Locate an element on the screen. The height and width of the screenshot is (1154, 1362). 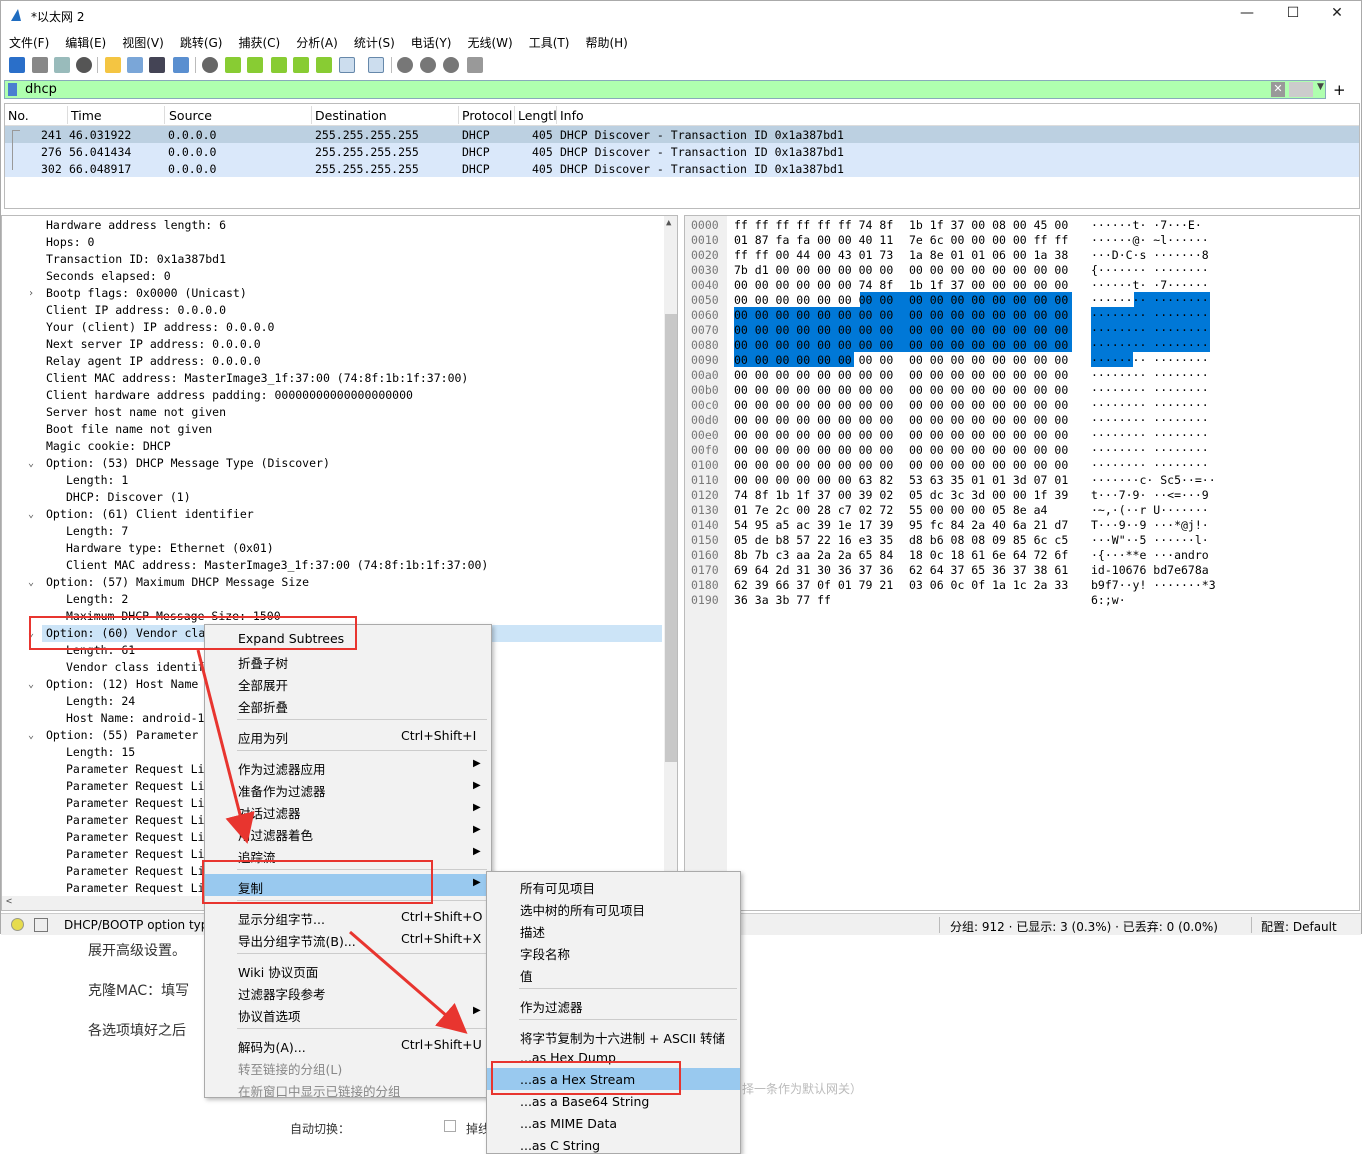
arrow-to-copy is located at coordinates (225, 746).